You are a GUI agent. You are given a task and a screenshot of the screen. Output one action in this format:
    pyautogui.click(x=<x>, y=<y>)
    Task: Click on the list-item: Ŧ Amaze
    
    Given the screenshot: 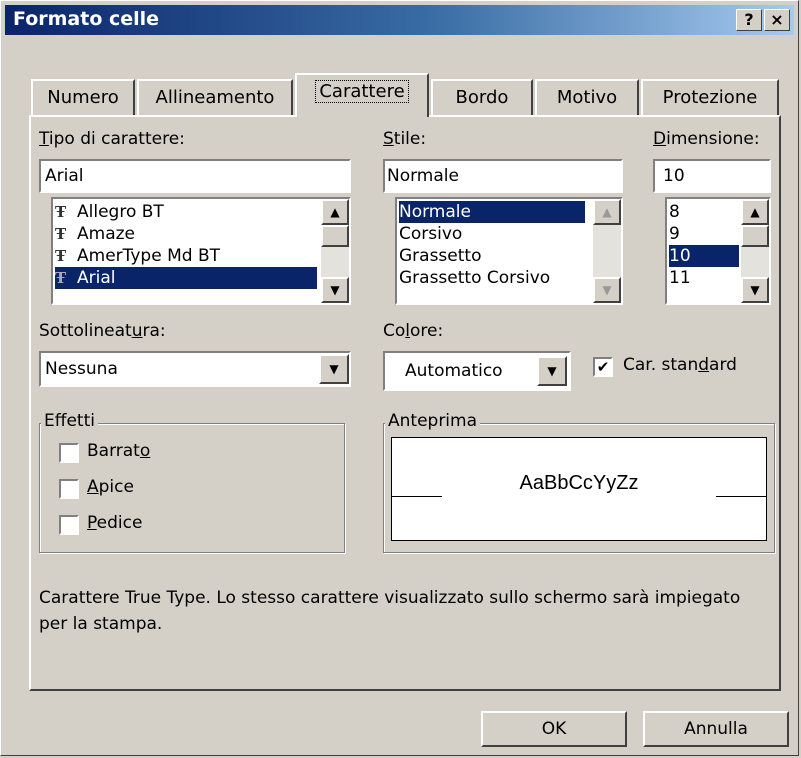 What is the action you would take?
    pyautogui.click(x=186, y=234)
    